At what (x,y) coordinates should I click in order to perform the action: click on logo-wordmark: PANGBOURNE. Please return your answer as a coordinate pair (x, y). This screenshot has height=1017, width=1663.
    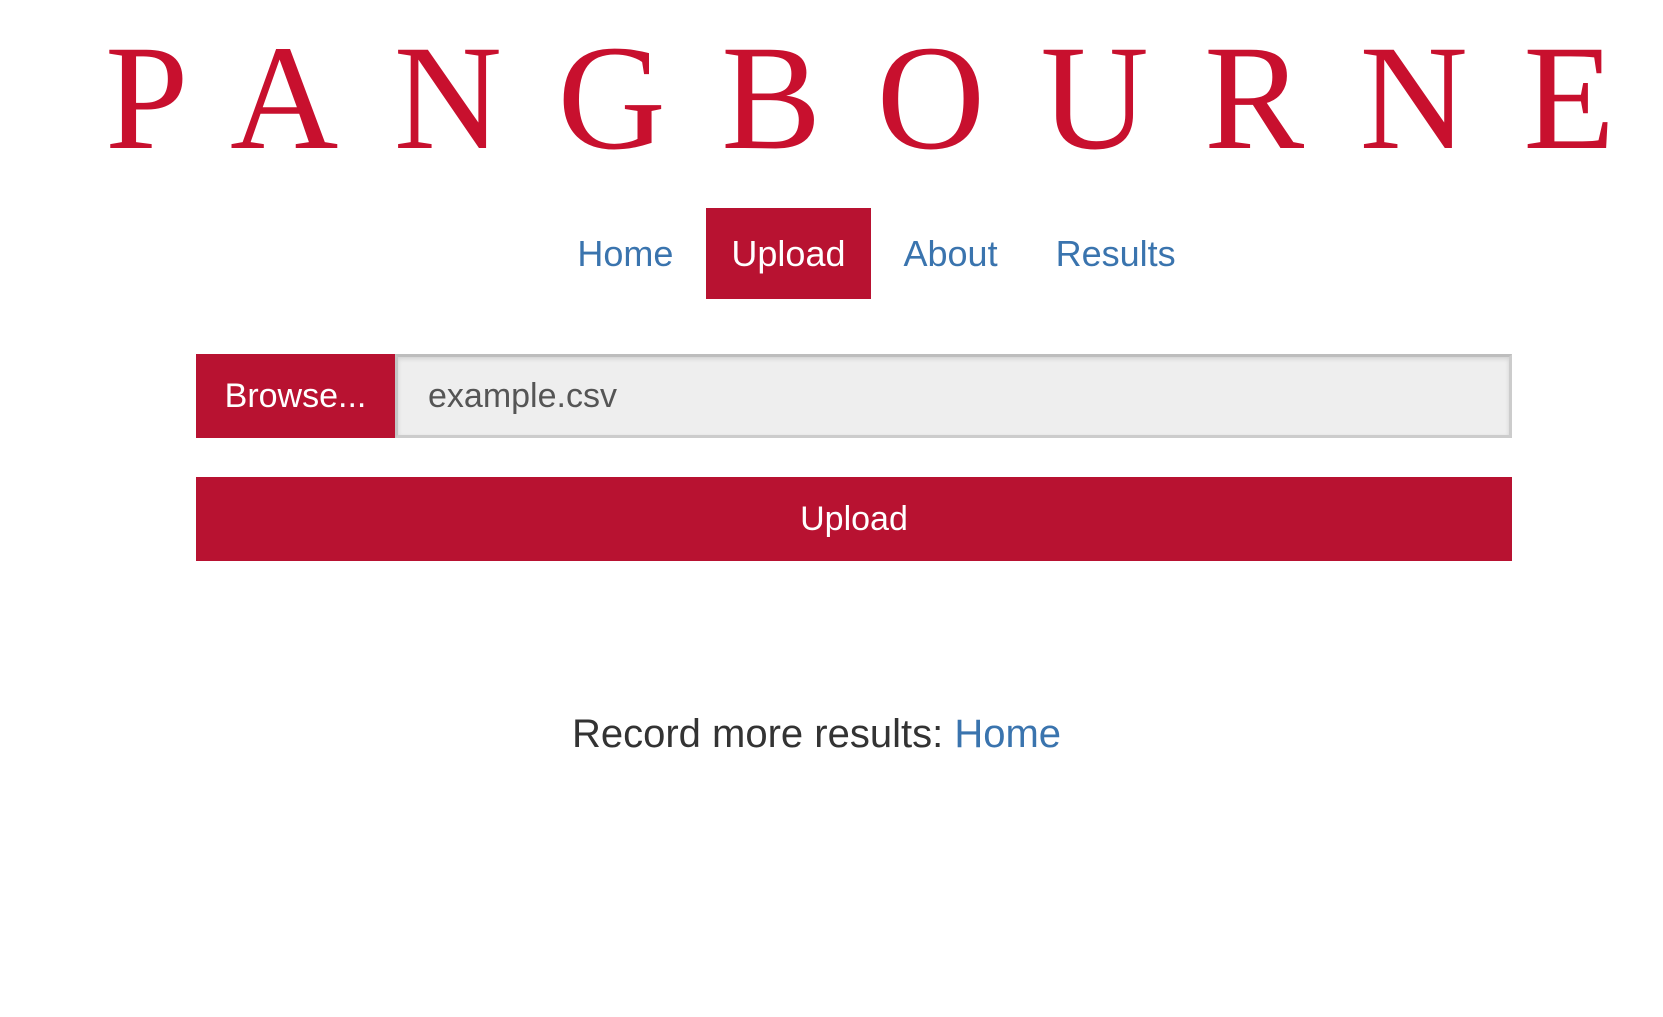
    Looking at the image, I should click on (860, 98).